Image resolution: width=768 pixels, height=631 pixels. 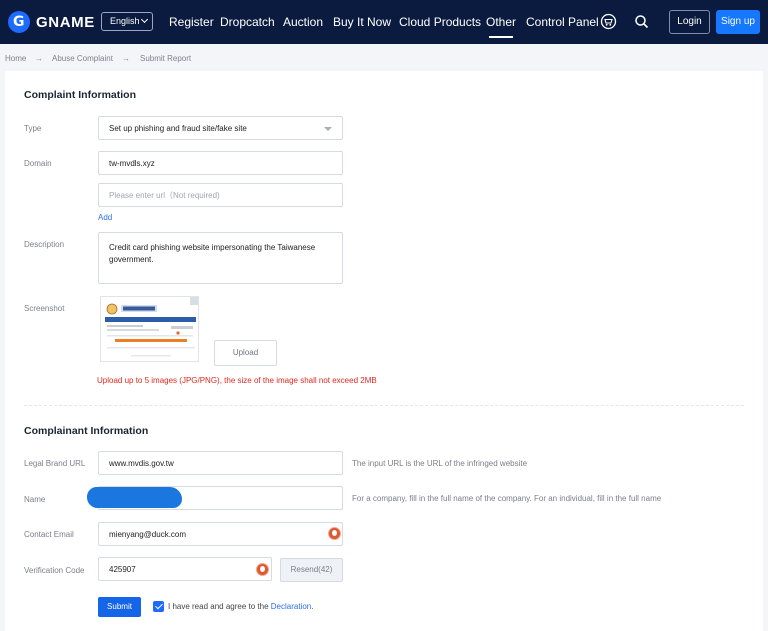 I want to click on section-divider, so click(x=384, y=405).